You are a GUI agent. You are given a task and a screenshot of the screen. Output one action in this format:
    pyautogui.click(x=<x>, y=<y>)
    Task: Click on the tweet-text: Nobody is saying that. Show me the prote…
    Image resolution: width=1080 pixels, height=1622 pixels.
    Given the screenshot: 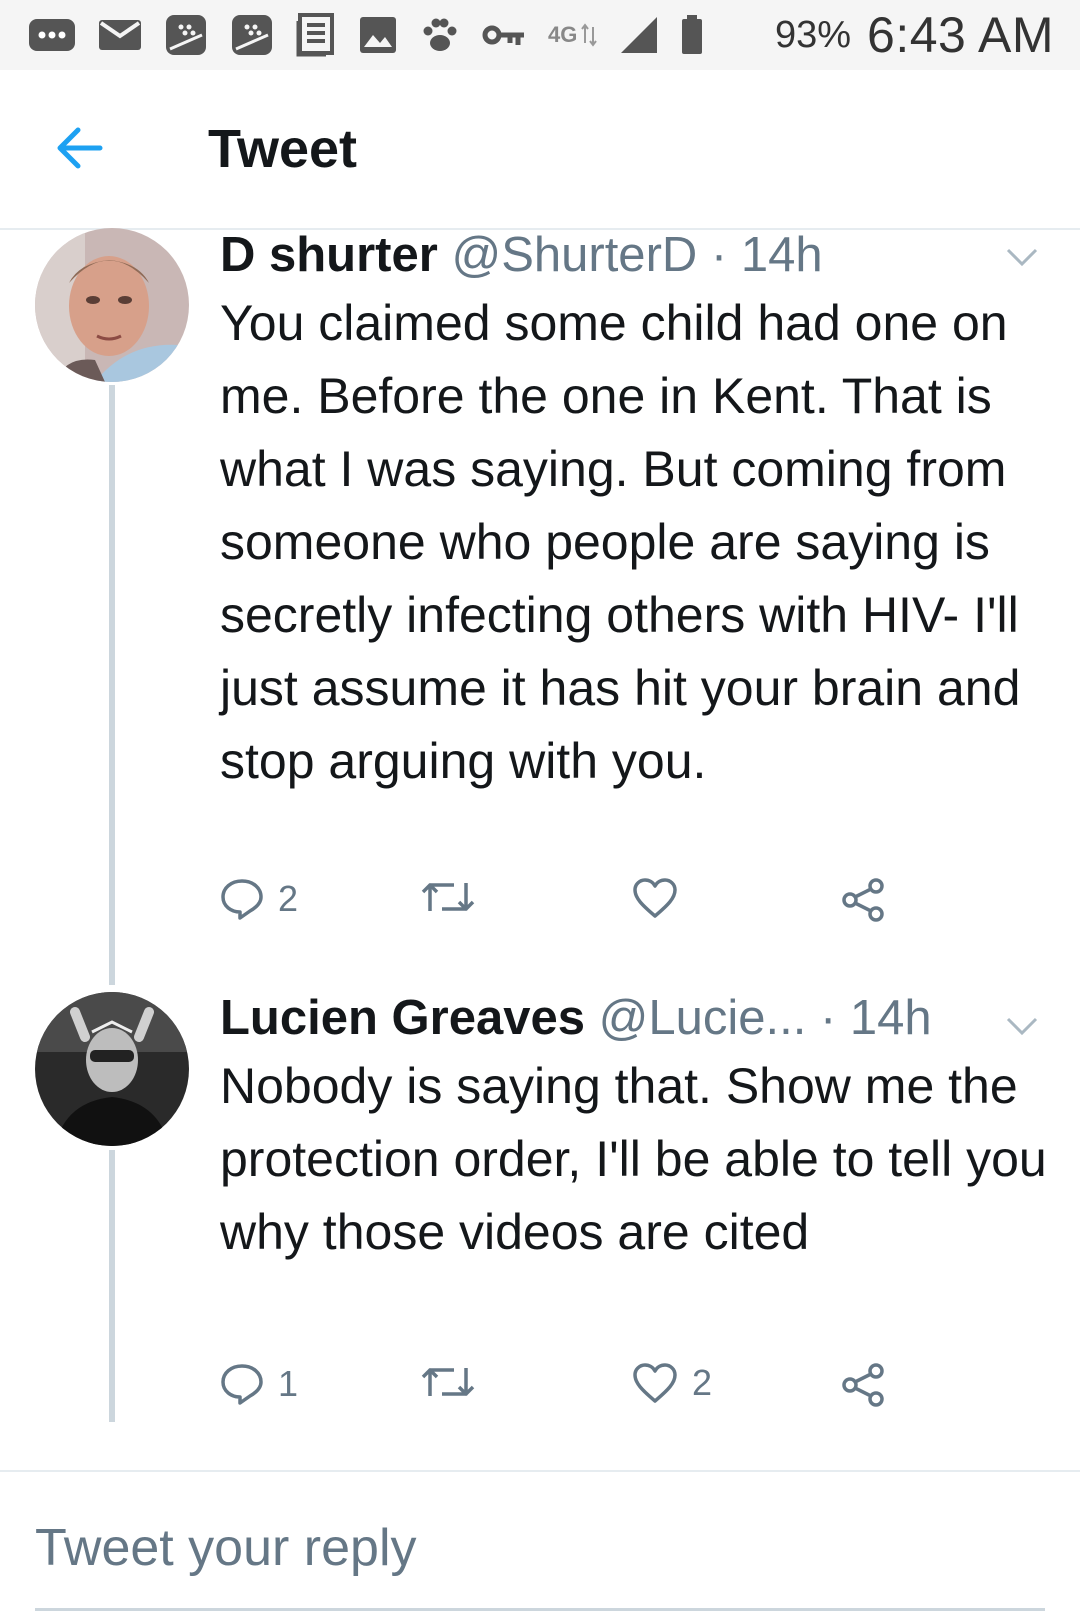 What is the action you would take?
    pyautogui.click(x=633, y=1159)
    